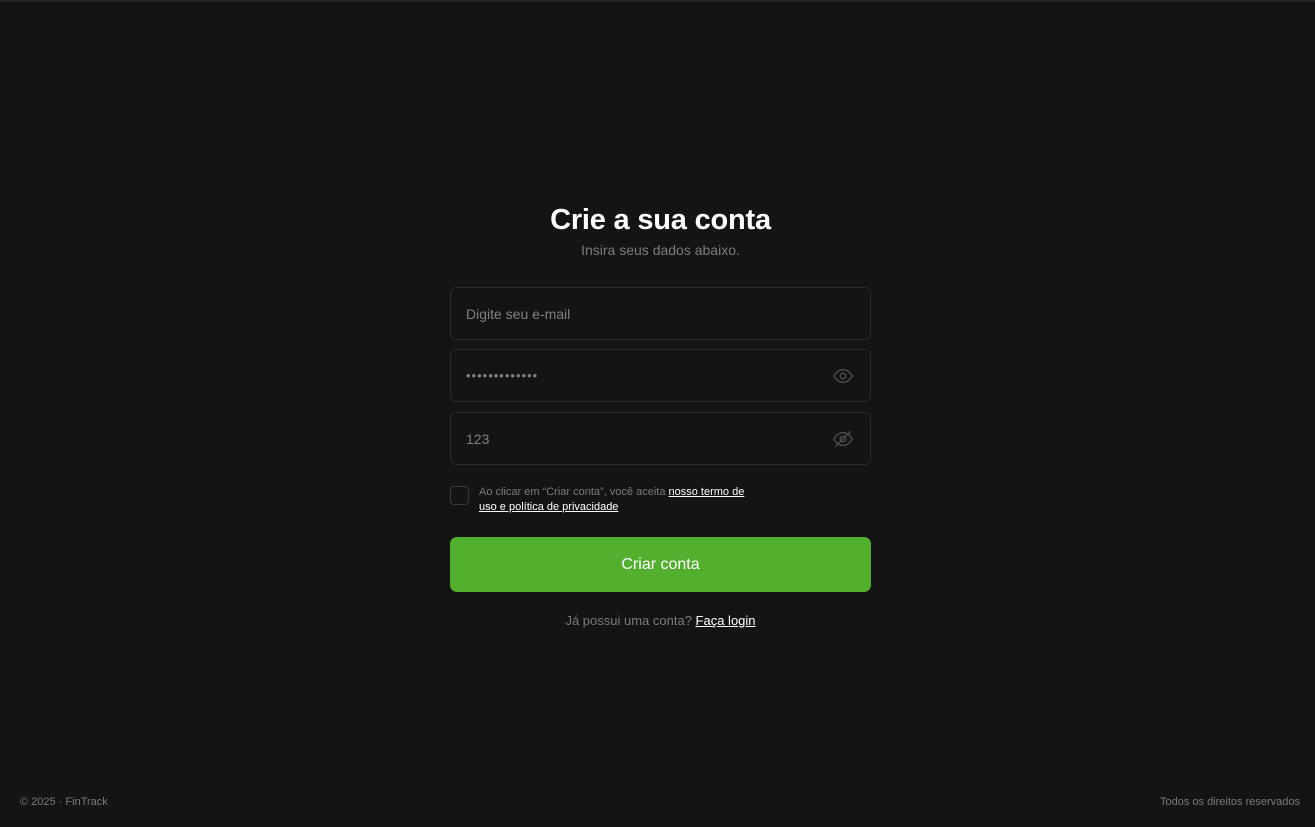 The height and width of the screenshot is (827, 1315). Describe the element at coordinates (726, 620) in the screenshot. I see `login-link: Faça login` at that location.